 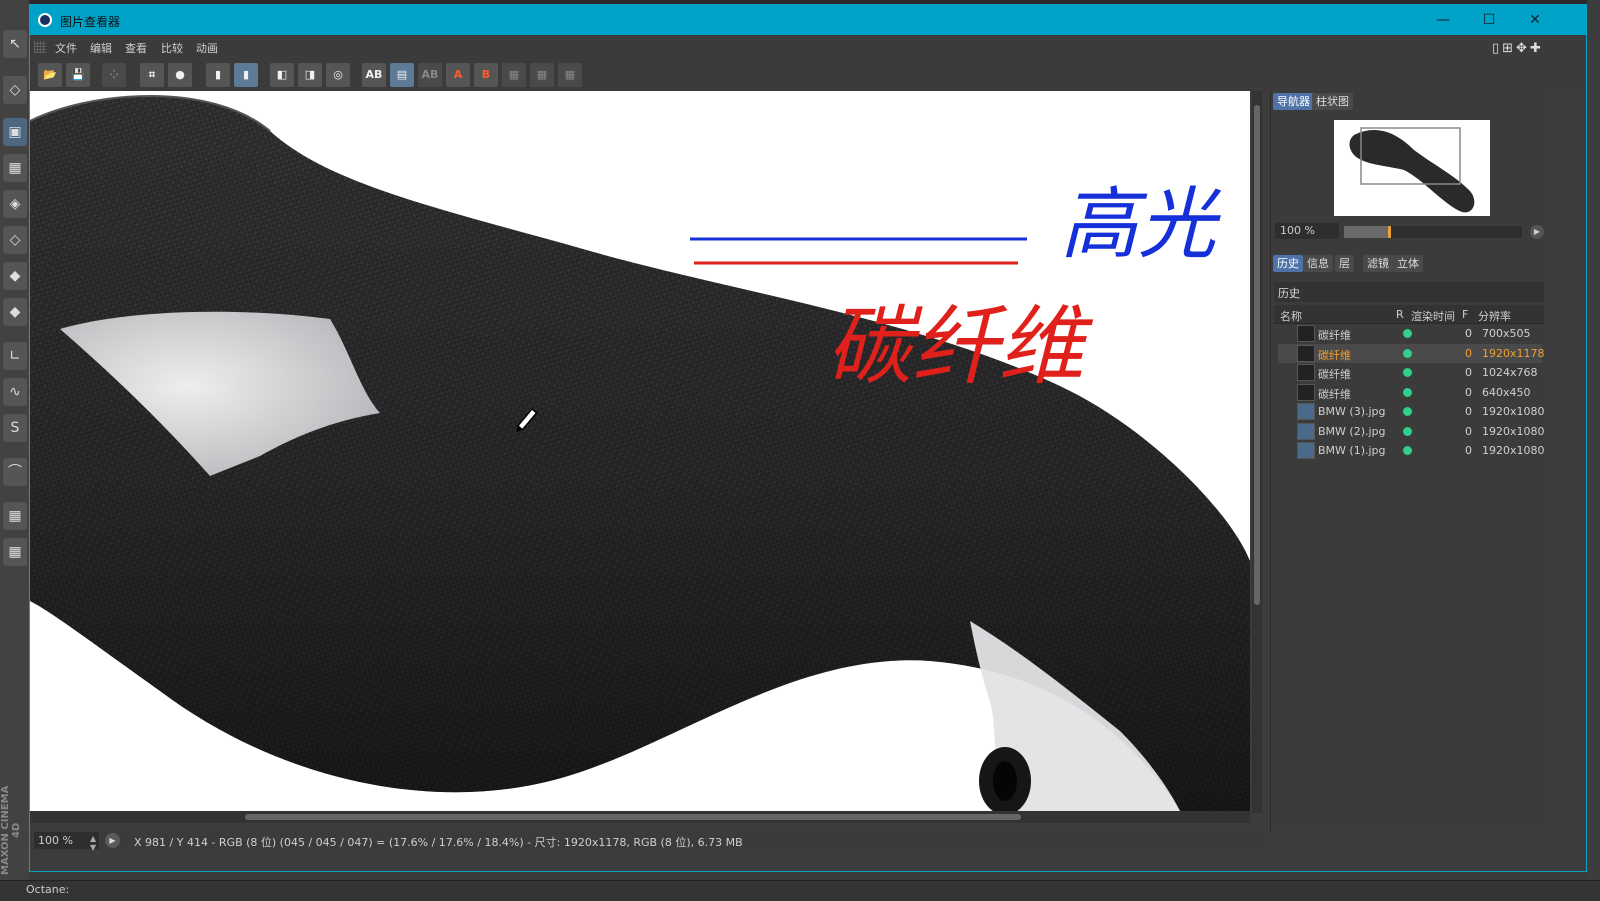 What do you see at coordinates (50, 75) in the screenshot?
I see `open-file-icon: 📂` at bounding box center [50, 75].